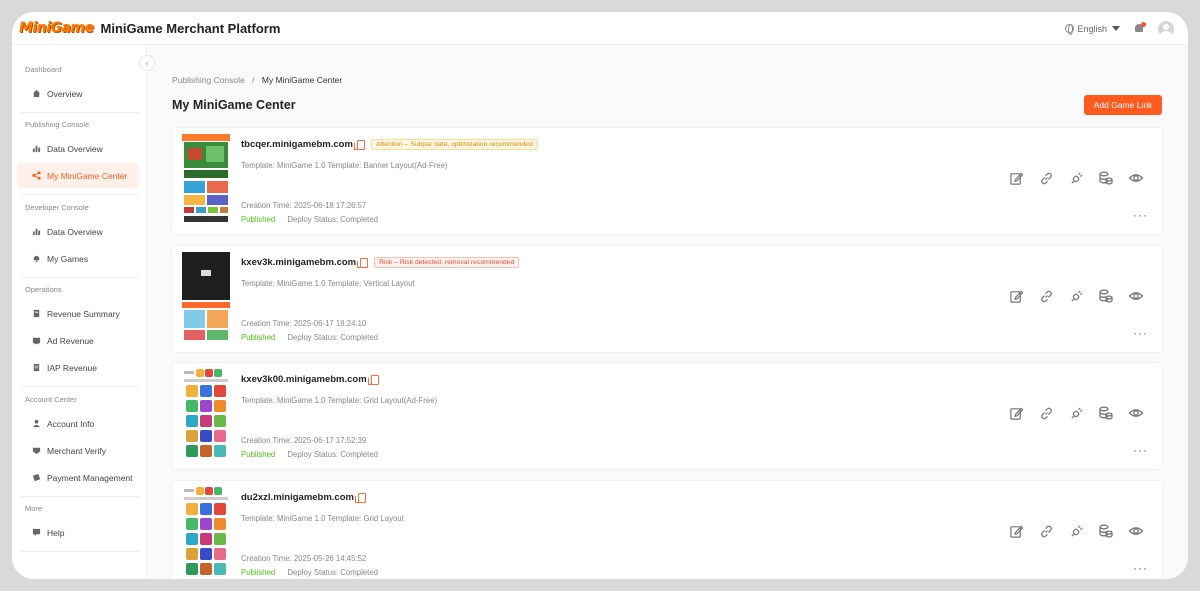 Image resolution: width=1200 pixels, height=591 pixels. What do you see at coordinates (78, 423) in the screenshot?
I see `sidebar-item-account-info: Account Info` at bounding box center [78, 423].